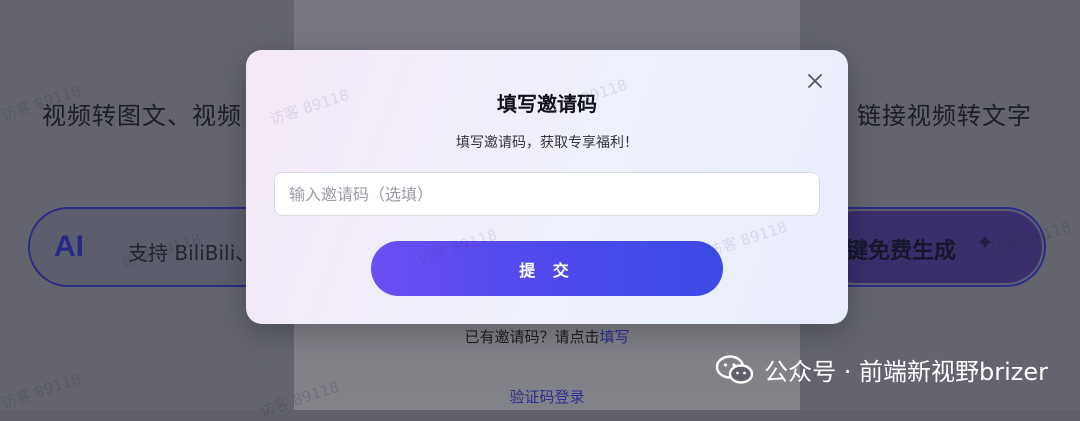  I want to click on wechat-icon, so click(734, 369).